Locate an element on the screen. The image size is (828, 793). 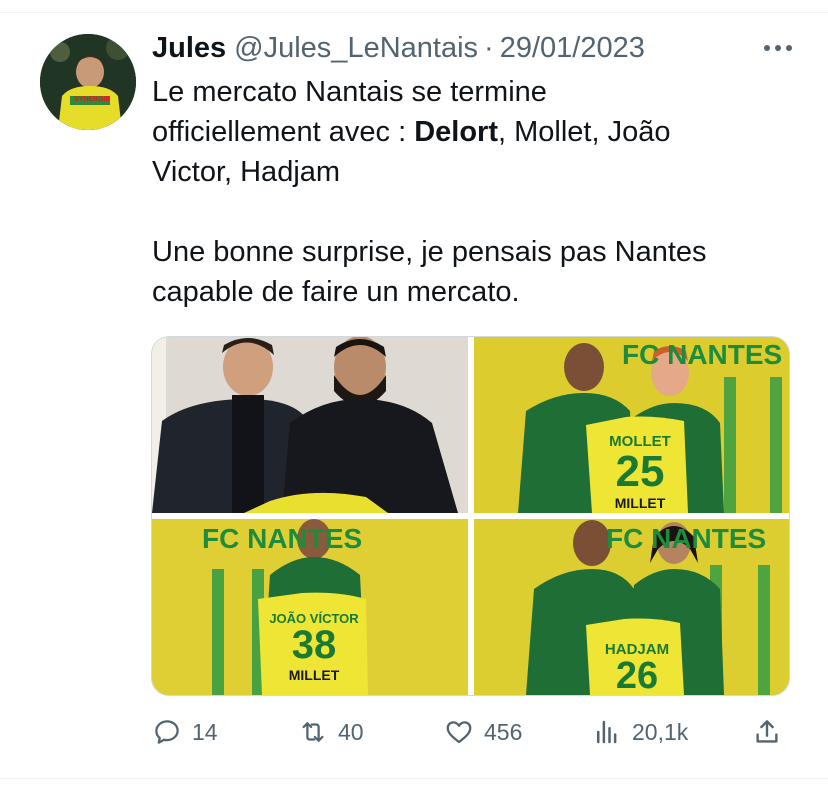
bottom-divider is located at coordinates (414, 778).